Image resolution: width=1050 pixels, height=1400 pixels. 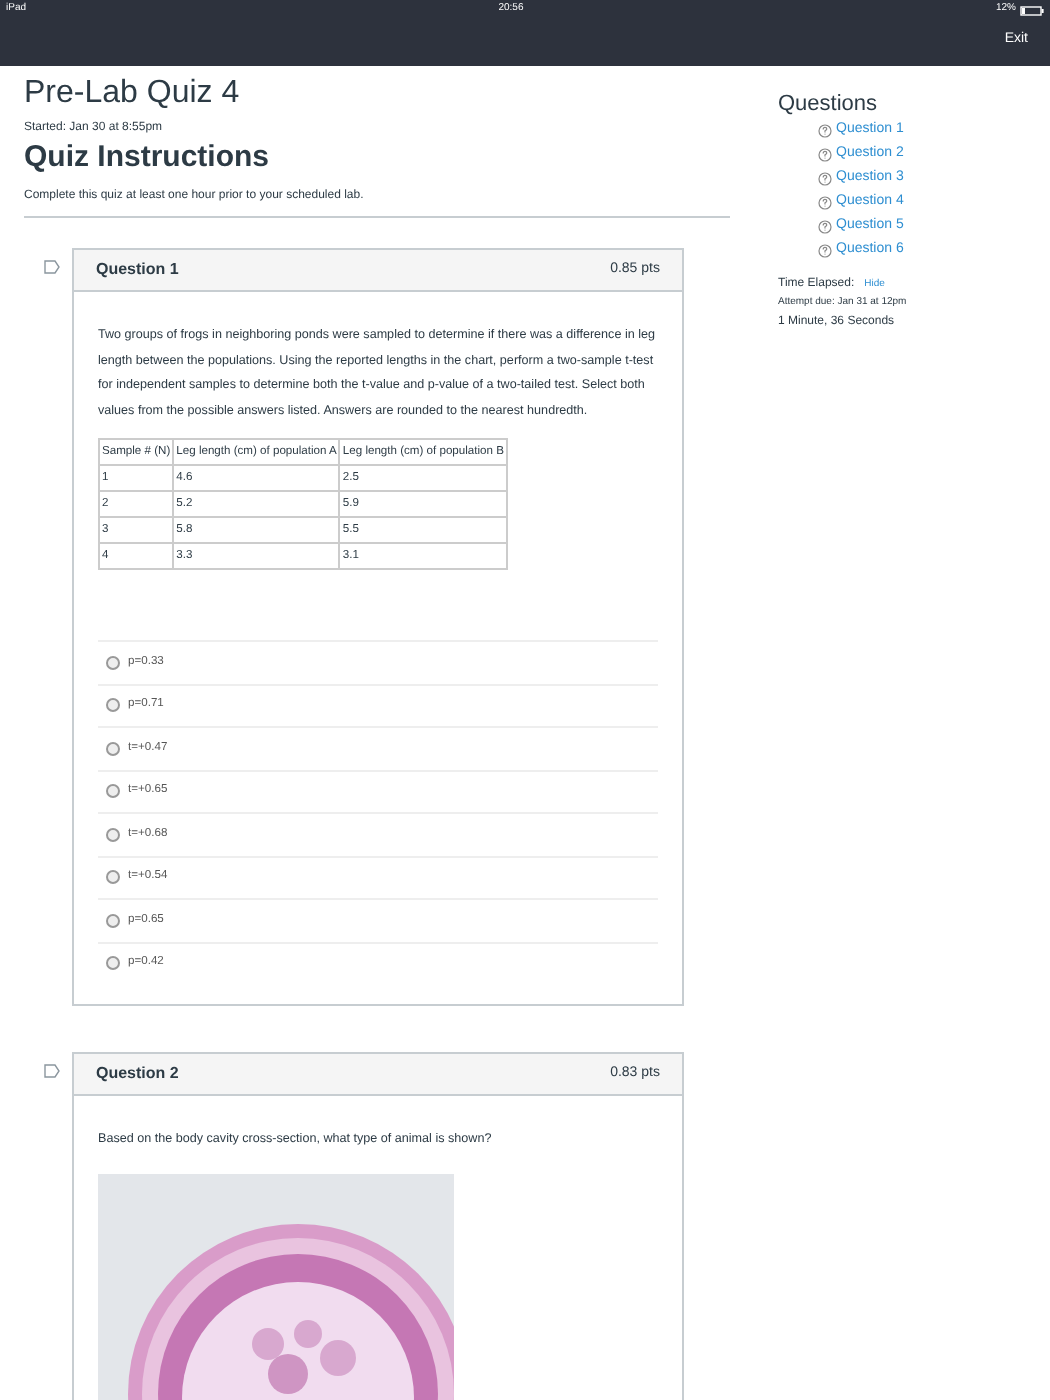 What do you see at coordinates (1031, 10) in the screenshot?
I see `battery-icon` at bounding box center [1031, 10].